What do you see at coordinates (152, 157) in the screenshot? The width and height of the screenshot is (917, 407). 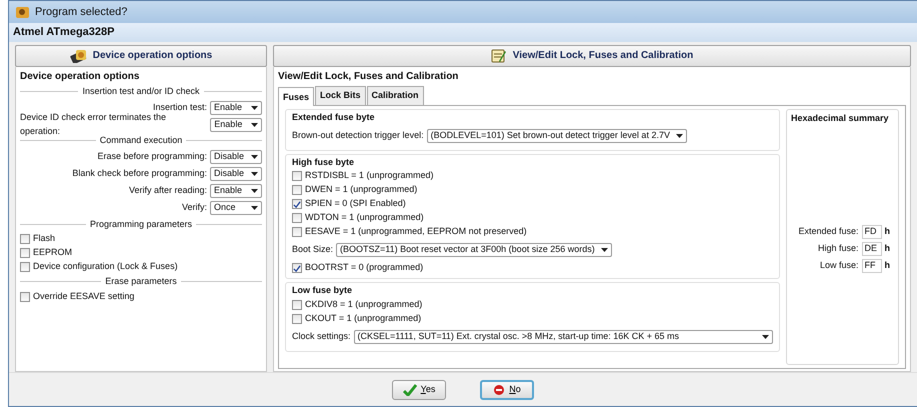 I see `option-label: Erase before programming:` at bounding box center [152, 157].